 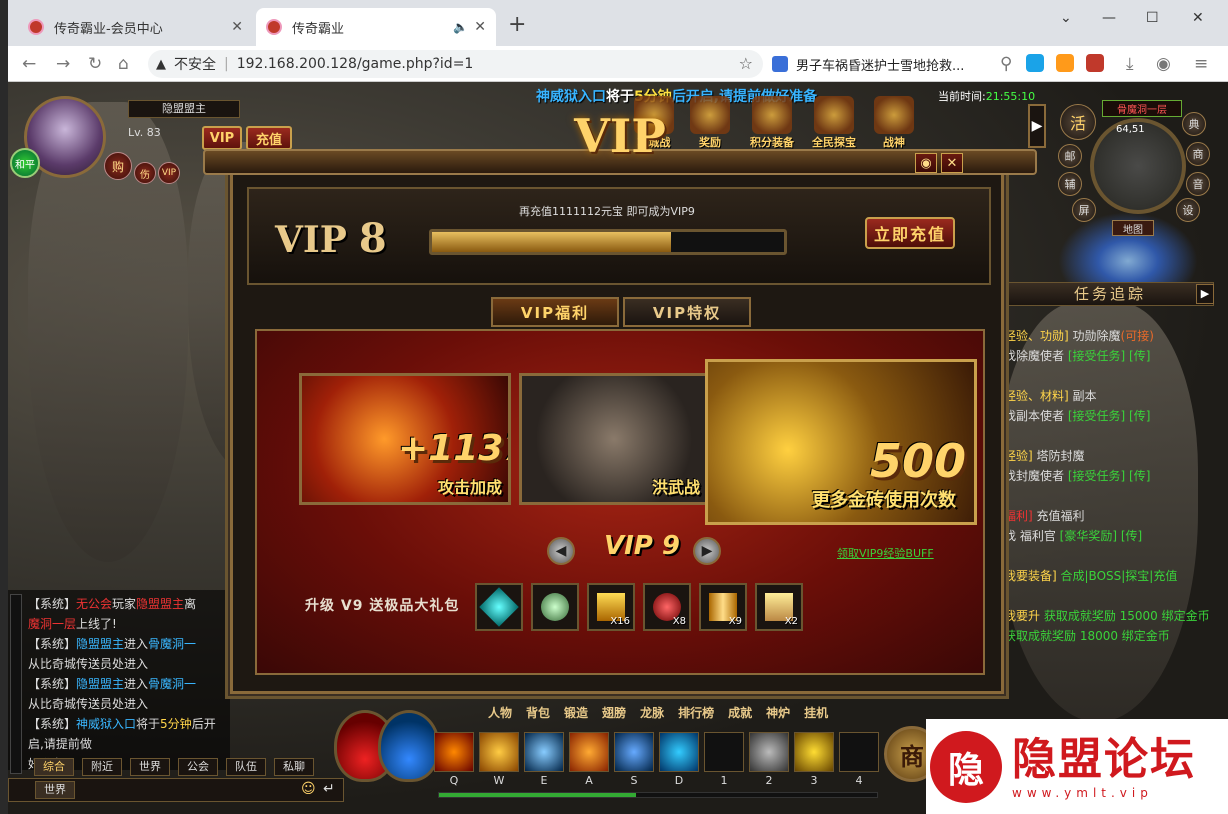 I want to click on tab-vip-benefits: VIP福利, so click(x=555, y=312).